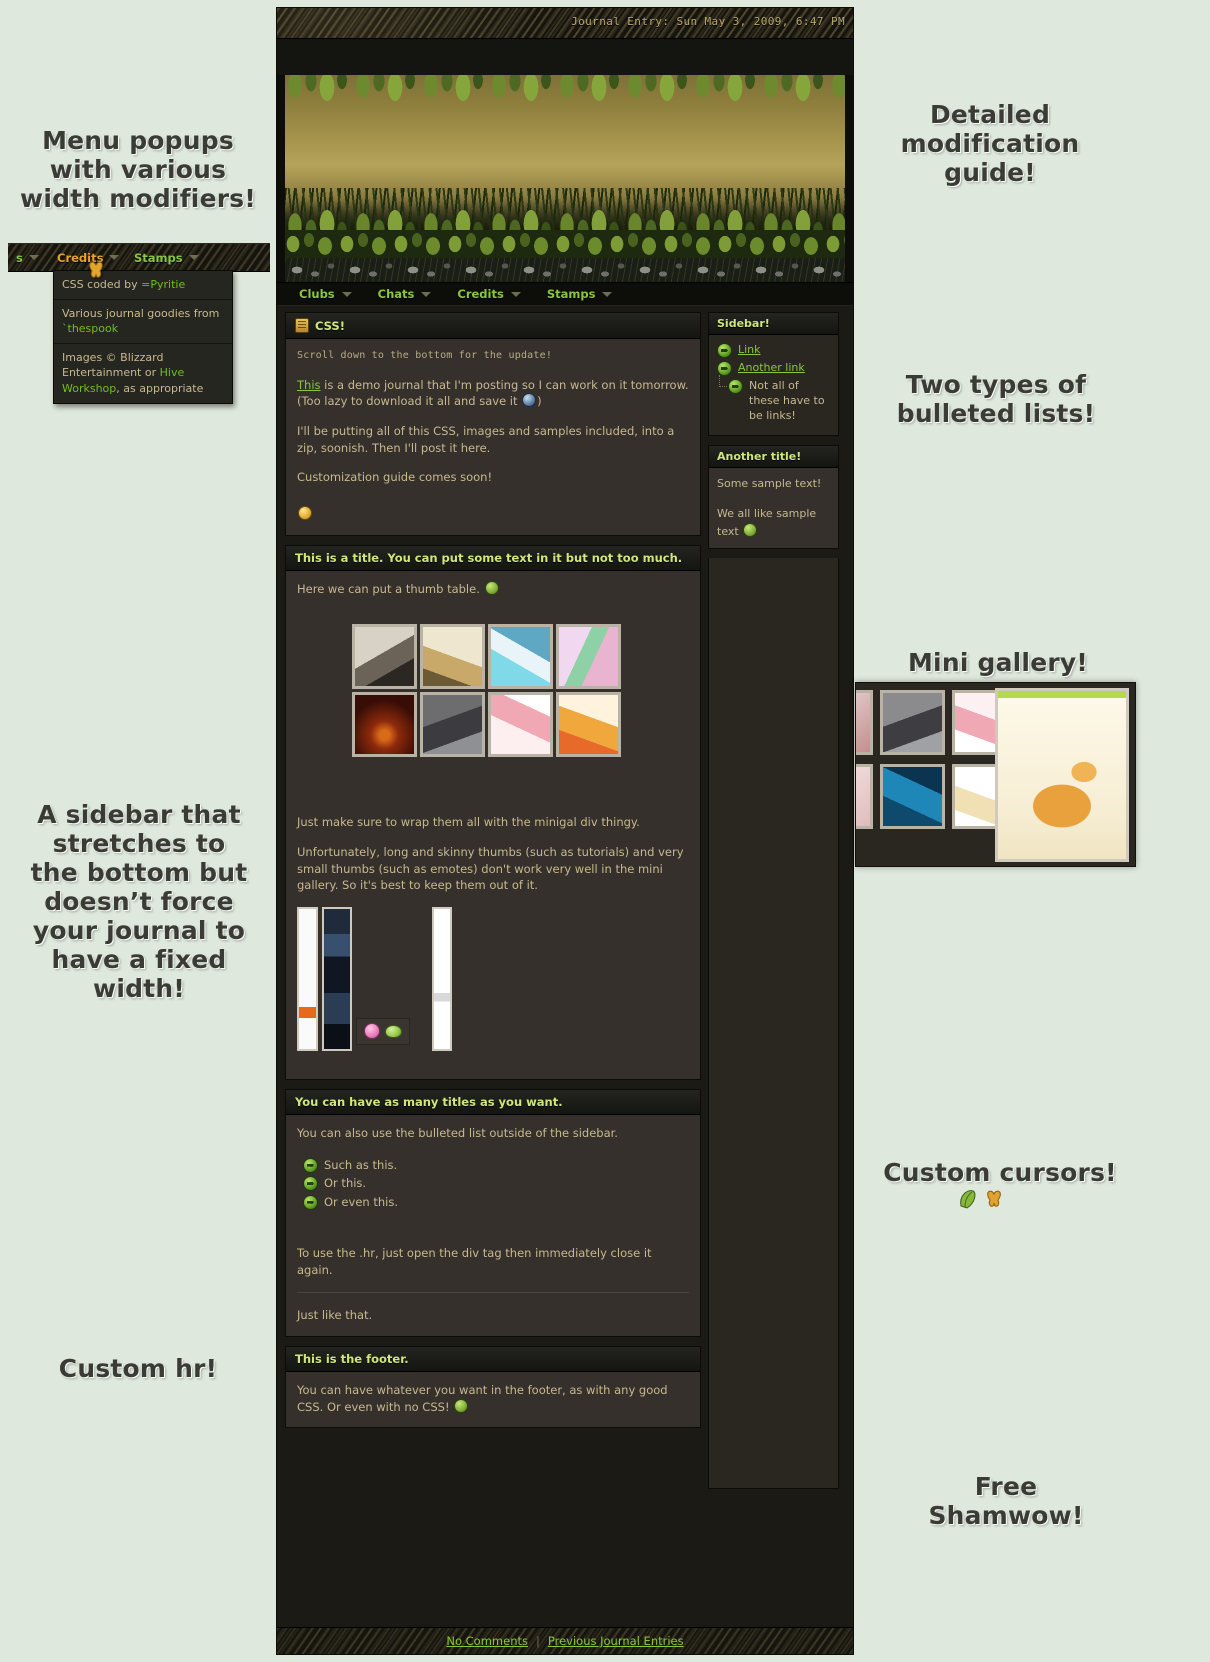  Describe the element at coordinates (565, 270) in the screenshot. I see `banner-rock-band` at that location.